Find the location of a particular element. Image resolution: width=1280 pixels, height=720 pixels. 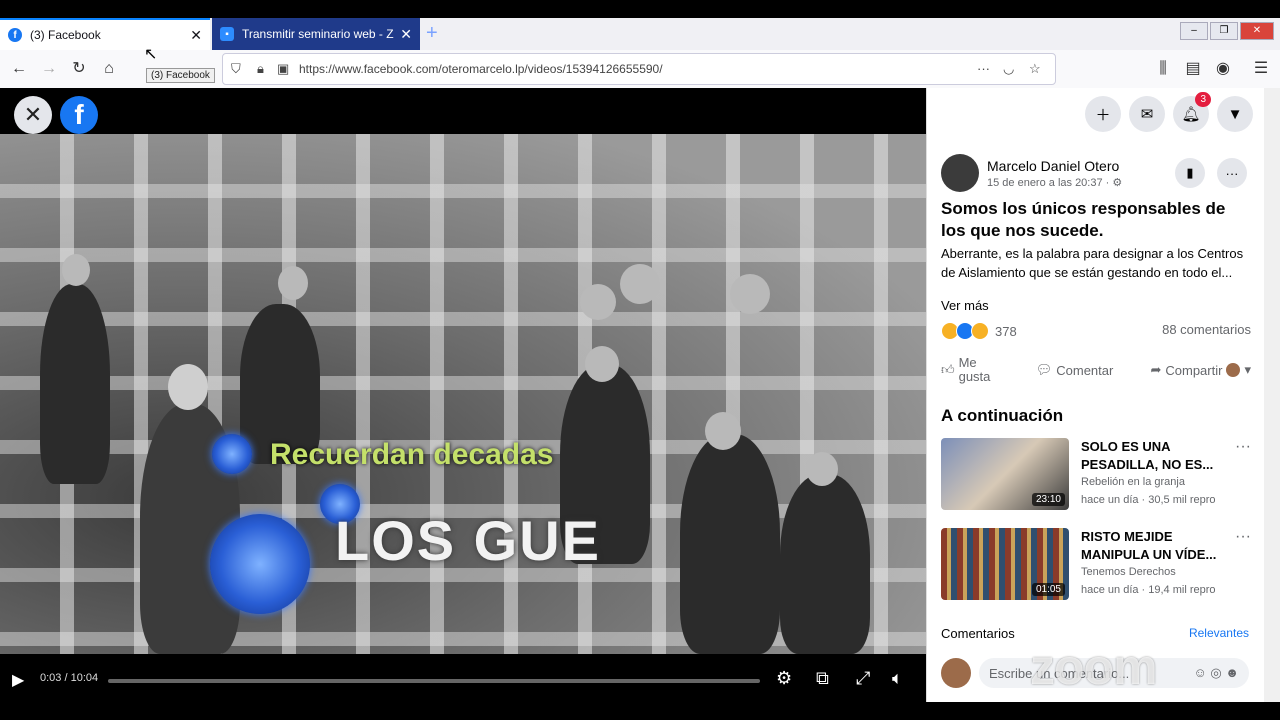

messenger-button: ✉ is located at coordinates (1147, 114).